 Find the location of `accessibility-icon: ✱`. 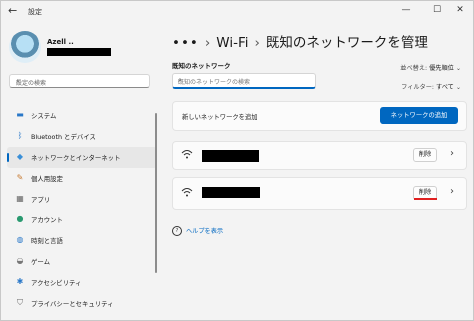

accessibility-icon: ✱ is located at coordinates (20, 282).